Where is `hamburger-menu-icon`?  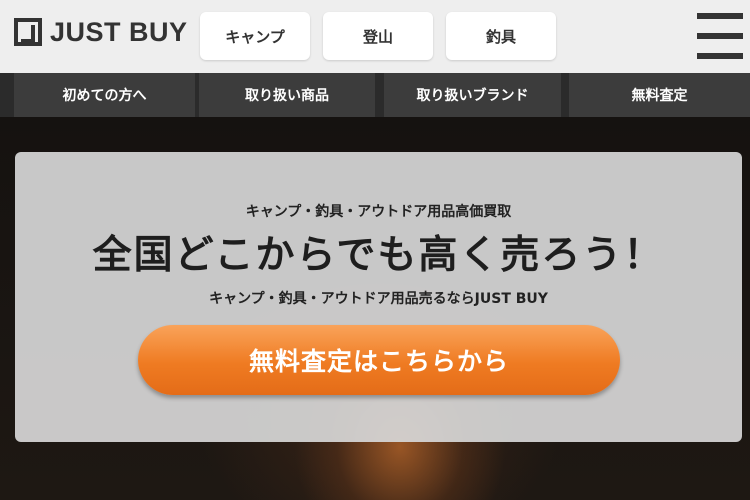
hamburger-menu-icon is located at coordinates (720, 36).